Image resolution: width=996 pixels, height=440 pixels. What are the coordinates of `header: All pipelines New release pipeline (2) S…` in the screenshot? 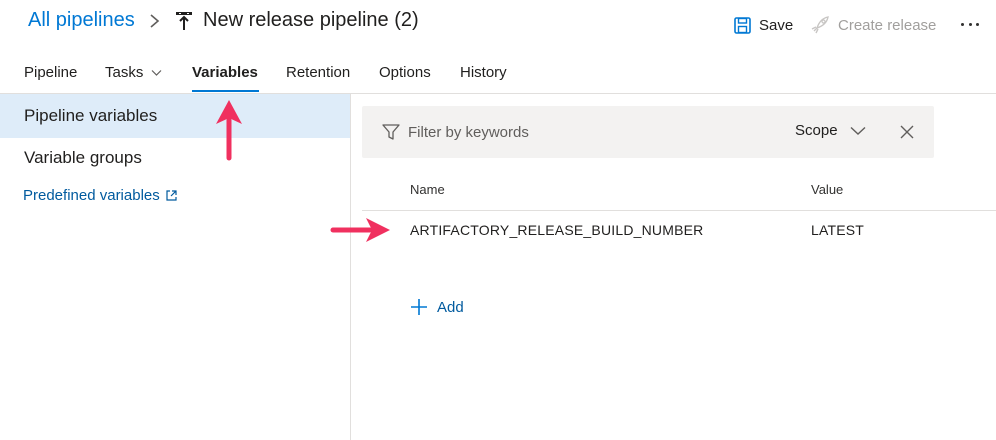 It's located at (498, 23).